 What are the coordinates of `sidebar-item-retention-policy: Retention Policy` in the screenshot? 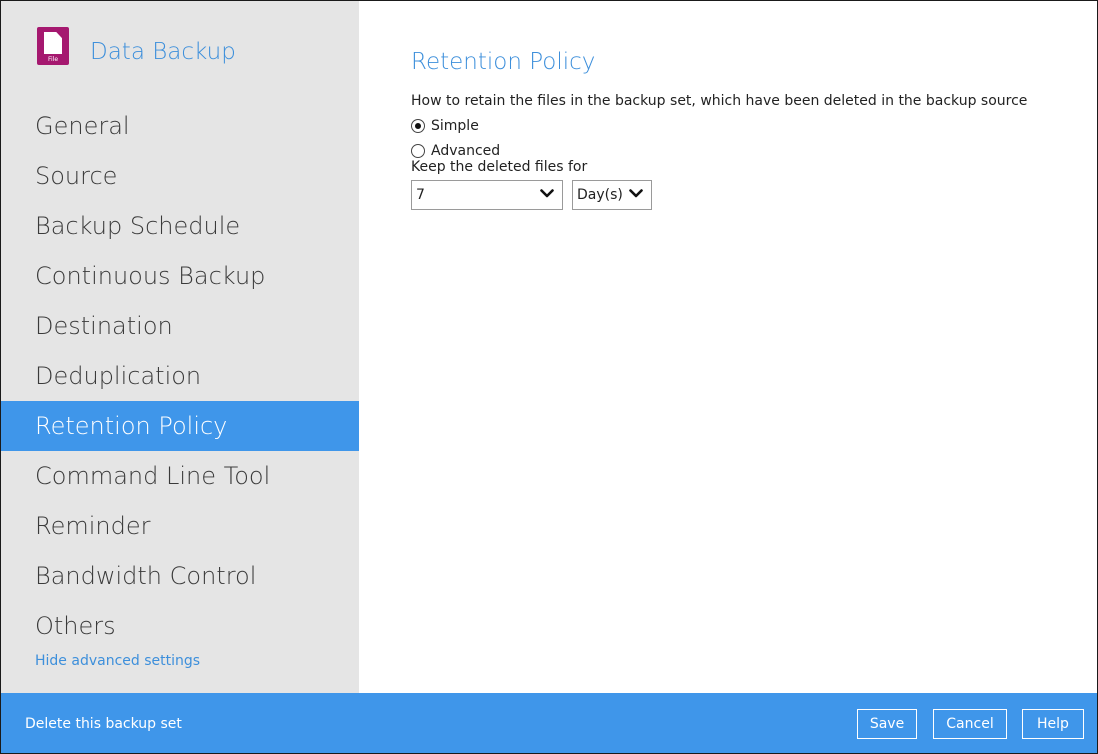 It's located at (180, 426).